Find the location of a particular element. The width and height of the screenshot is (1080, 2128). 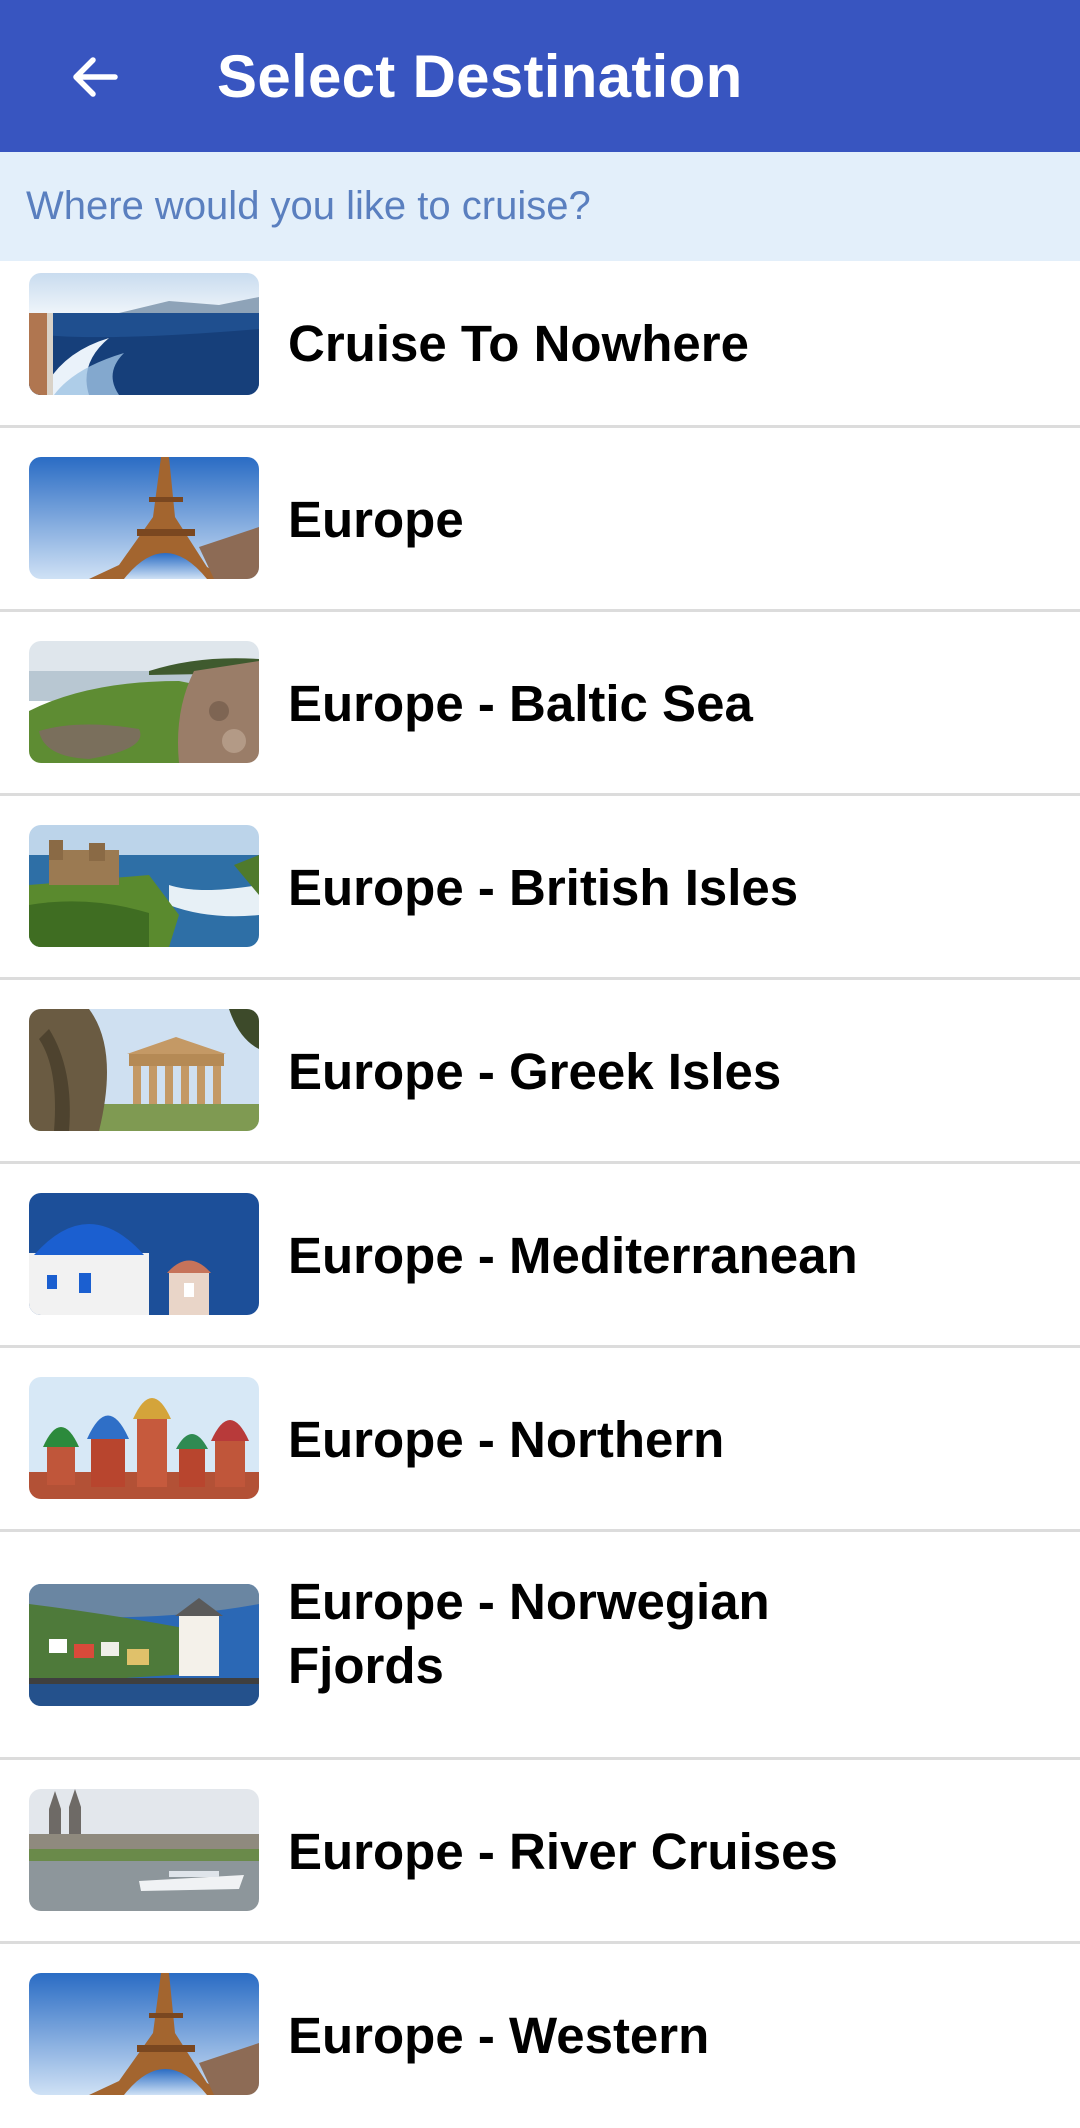

destination-label: Europe - Mediterranean is located at coordinates (573, 1255).